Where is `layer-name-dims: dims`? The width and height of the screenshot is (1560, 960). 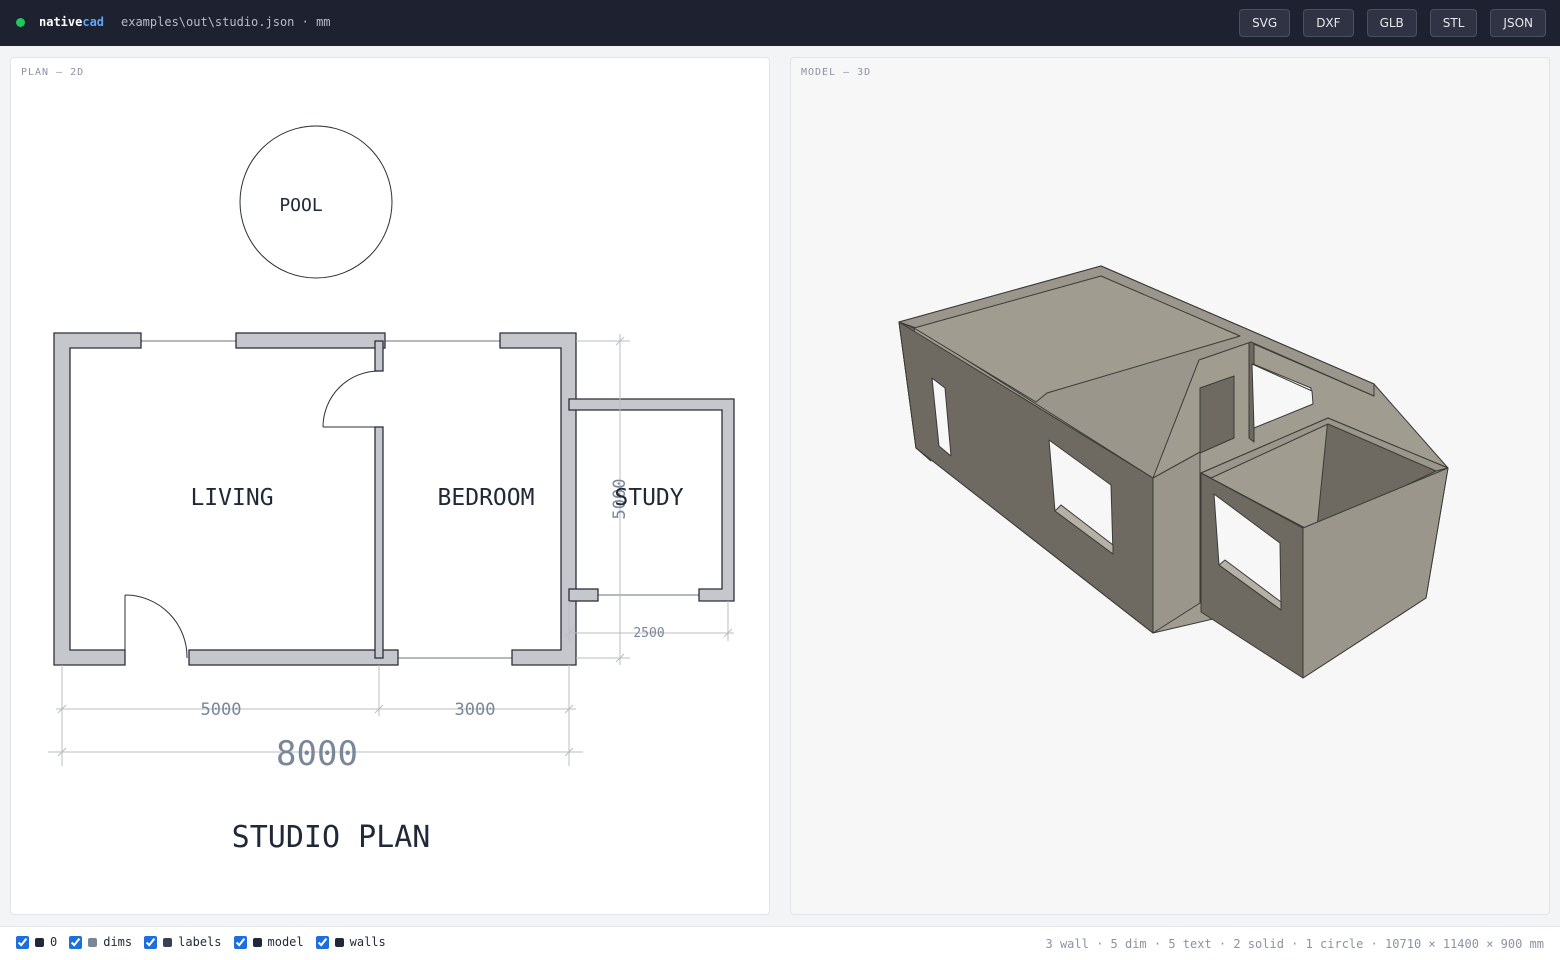 layer-name-dims: dims is located at coordinates (118, 942).